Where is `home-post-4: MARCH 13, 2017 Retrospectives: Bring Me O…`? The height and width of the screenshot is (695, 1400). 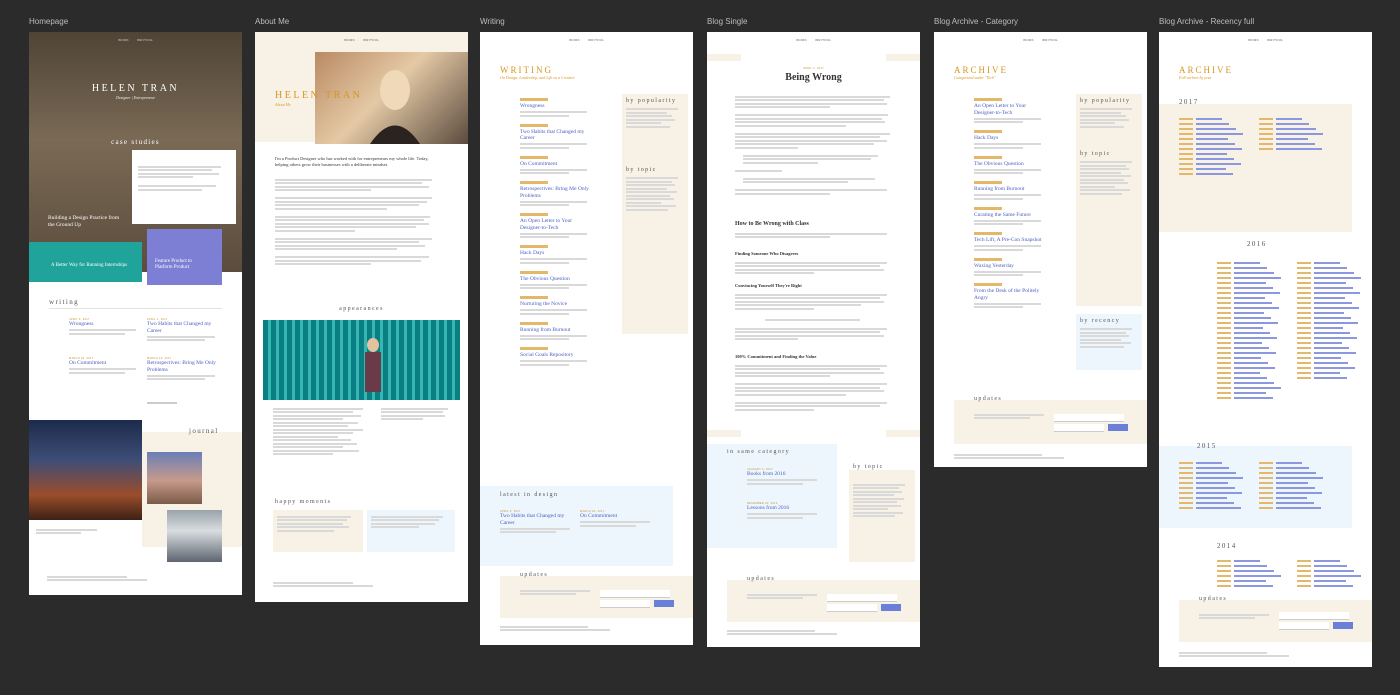 home-post-4: MARCH 13, 2017 Retrospectives: Bring Me O… is located at coordinates (183, 369).